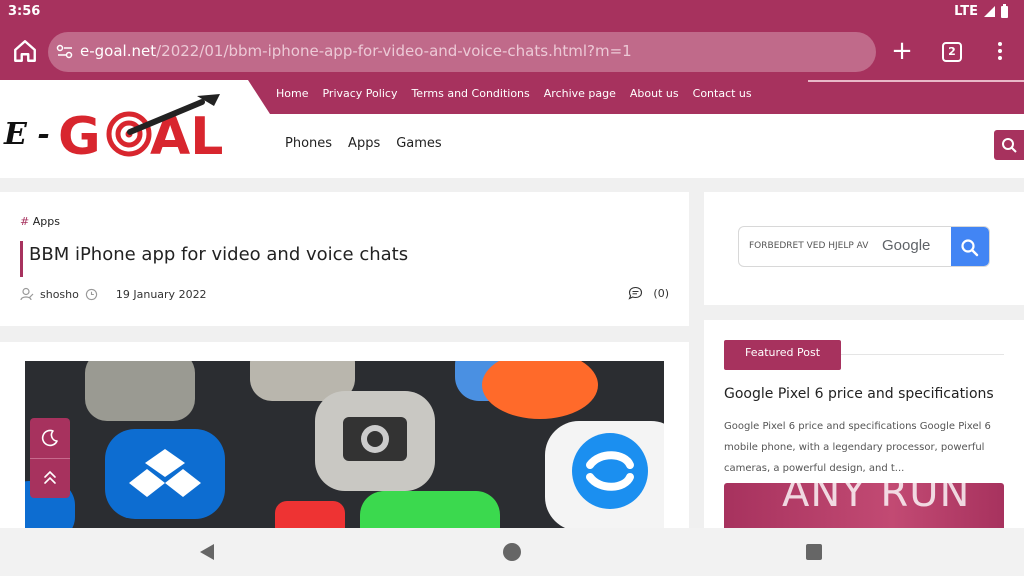 The width and height of the screenshot is (1024, 576). I want to click on svg-text: E -, so click(26, 134).